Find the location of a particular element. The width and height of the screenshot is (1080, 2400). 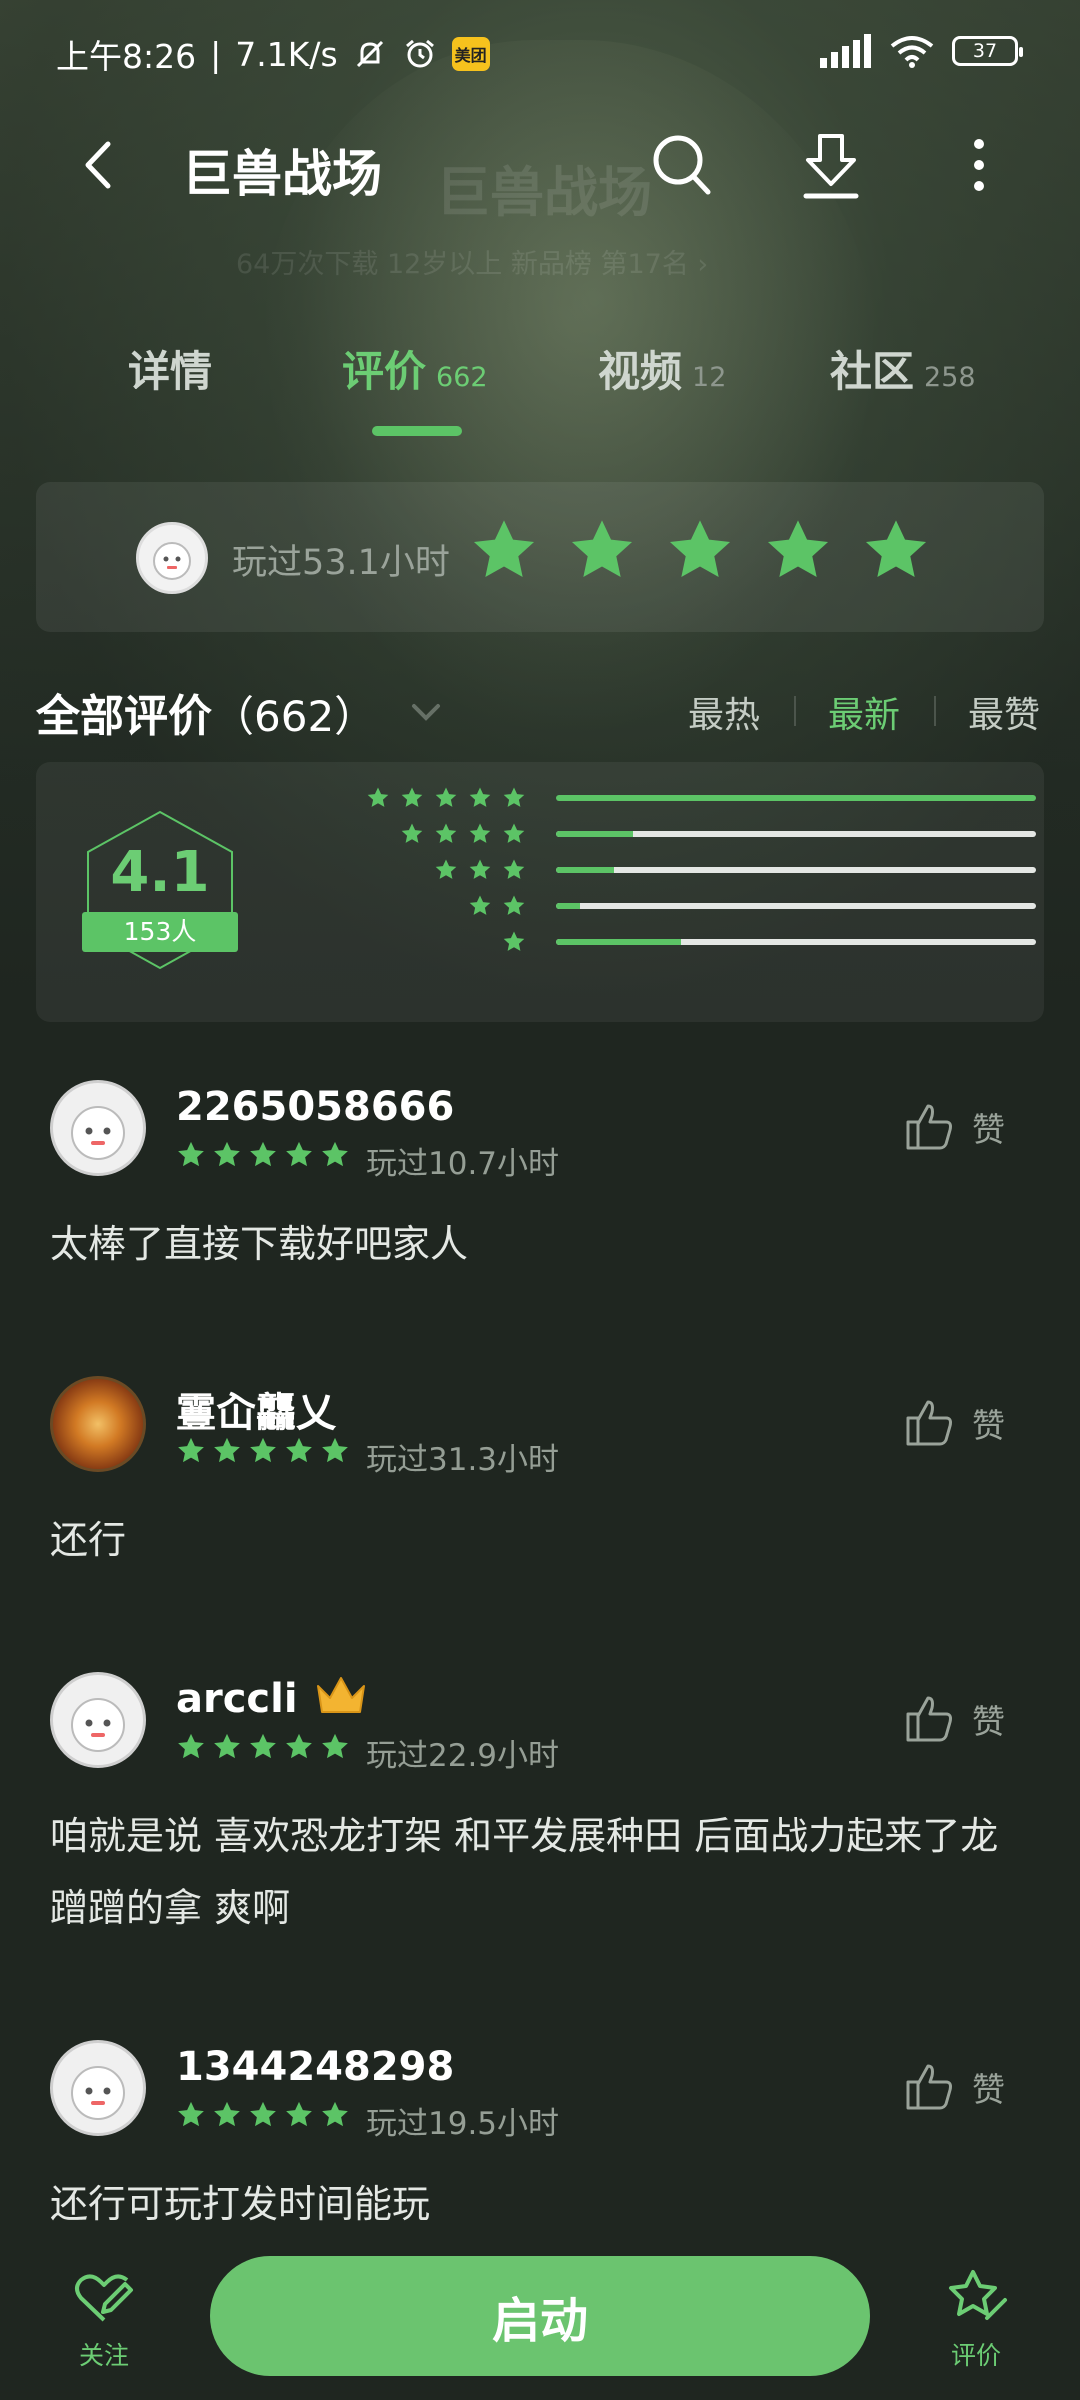

crown-icon is located at coordinates (340, 1695).